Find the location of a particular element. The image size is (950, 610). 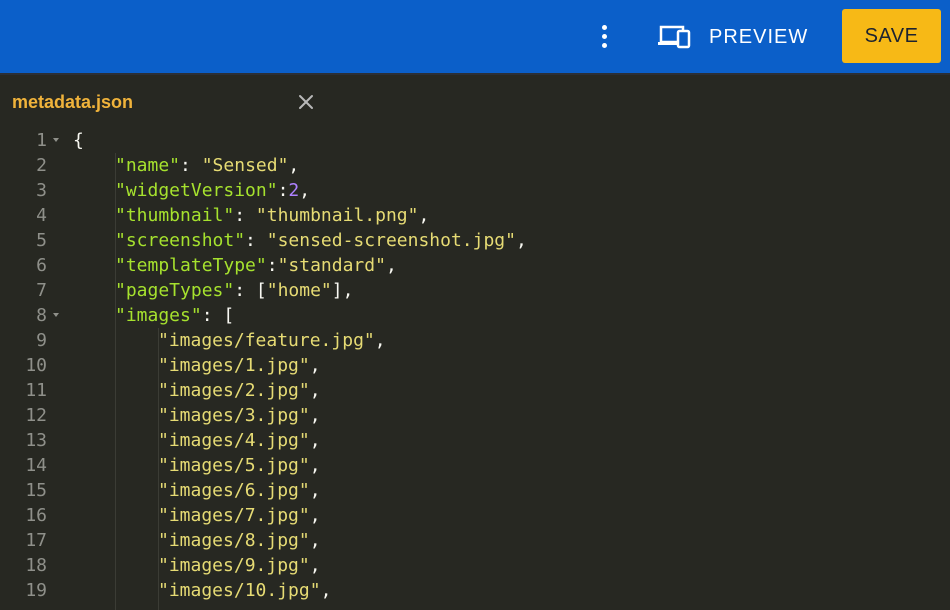

code-token: "templateType" is located at coordinates (191, 265).